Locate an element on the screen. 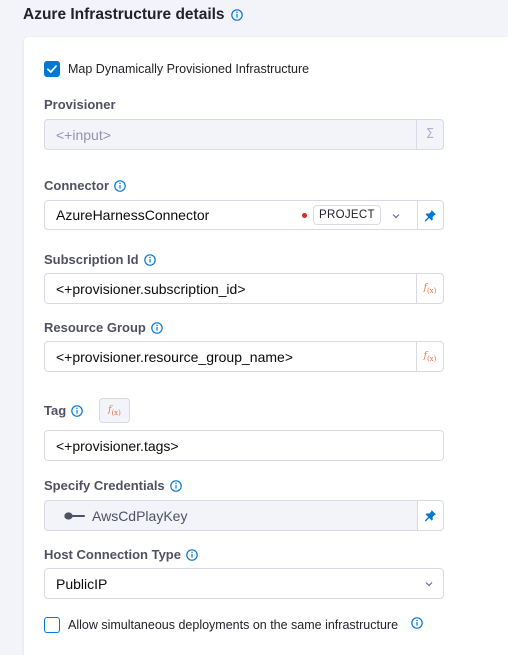 Image resolution: width=508 pixels, height=655 pixels. allow-simultaneous-checkbox is located at coordinates (52, 625).